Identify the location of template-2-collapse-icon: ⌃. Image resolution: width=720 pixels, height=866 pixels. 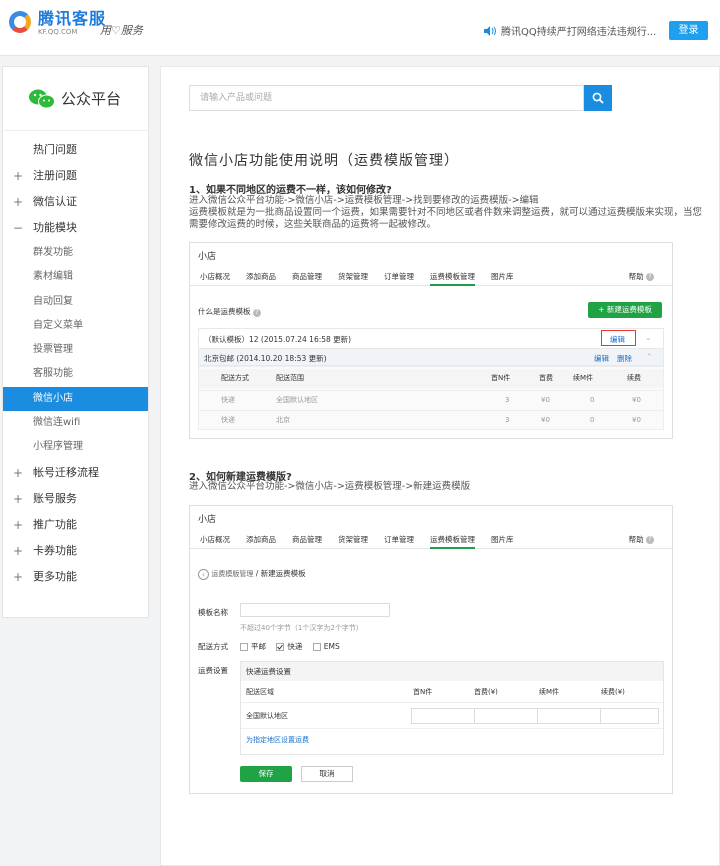
(649, 356).